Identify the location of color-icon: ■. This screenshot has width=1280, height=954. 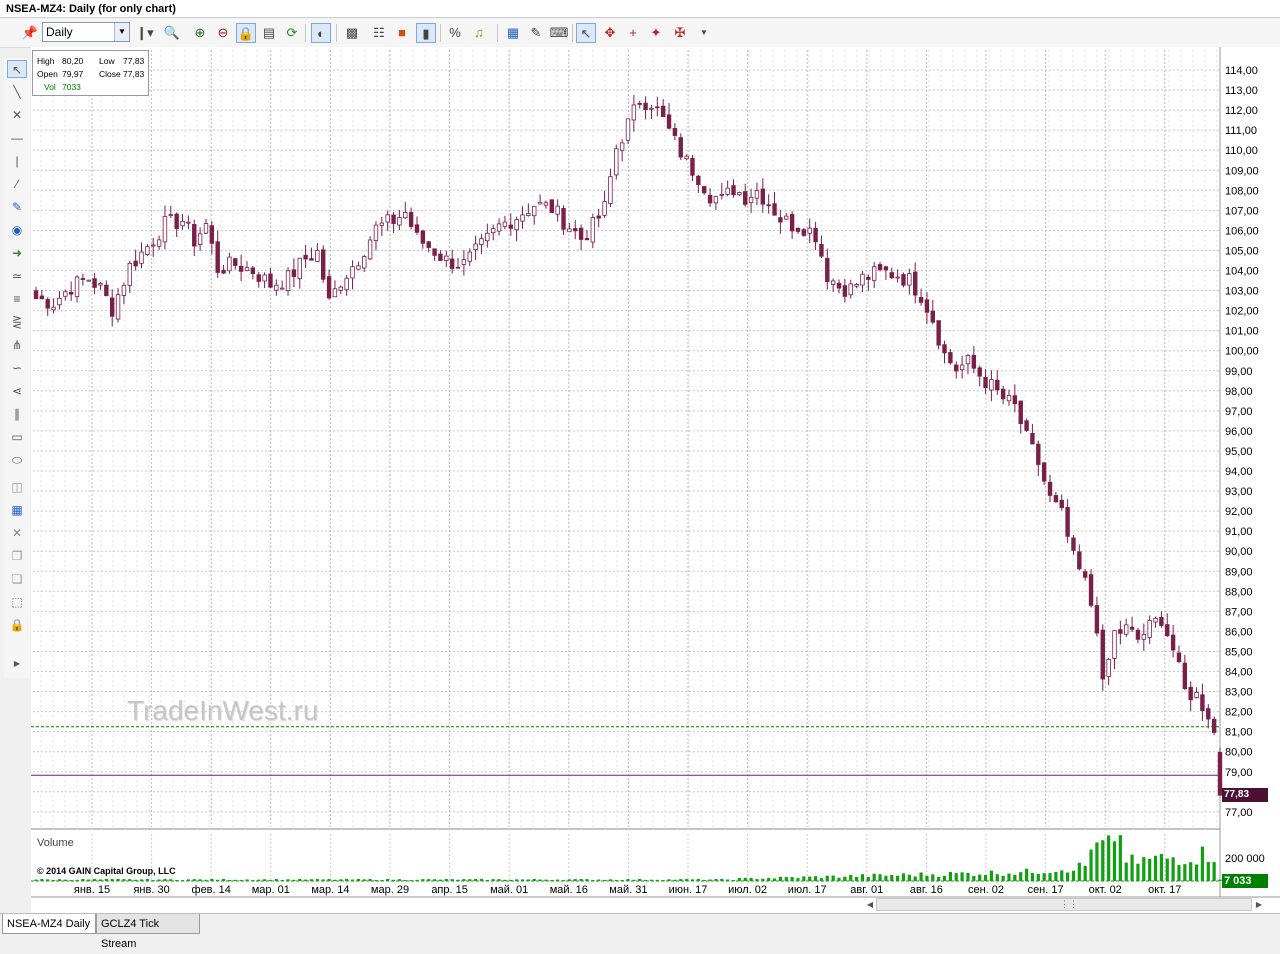
(402, 33).